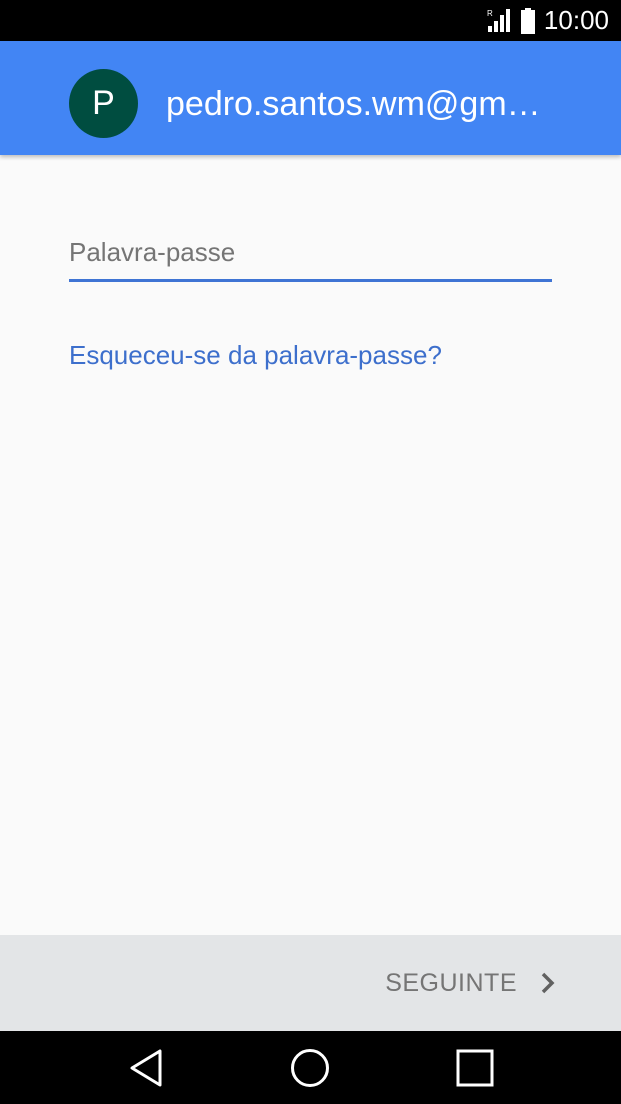 The width and height of the screenshot is (621, 1104). I want to click on next-button: SEGUINTE, so click(470, 983).